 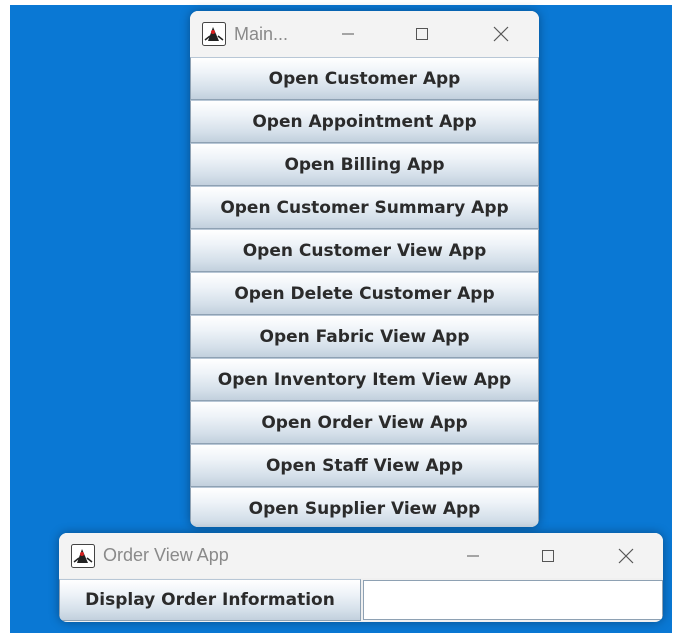 What do you see at coordinates (364, 422) in the screenshot?
I see `open-order-view-app-button: Open Order View App` at bounding box center [364, 422].